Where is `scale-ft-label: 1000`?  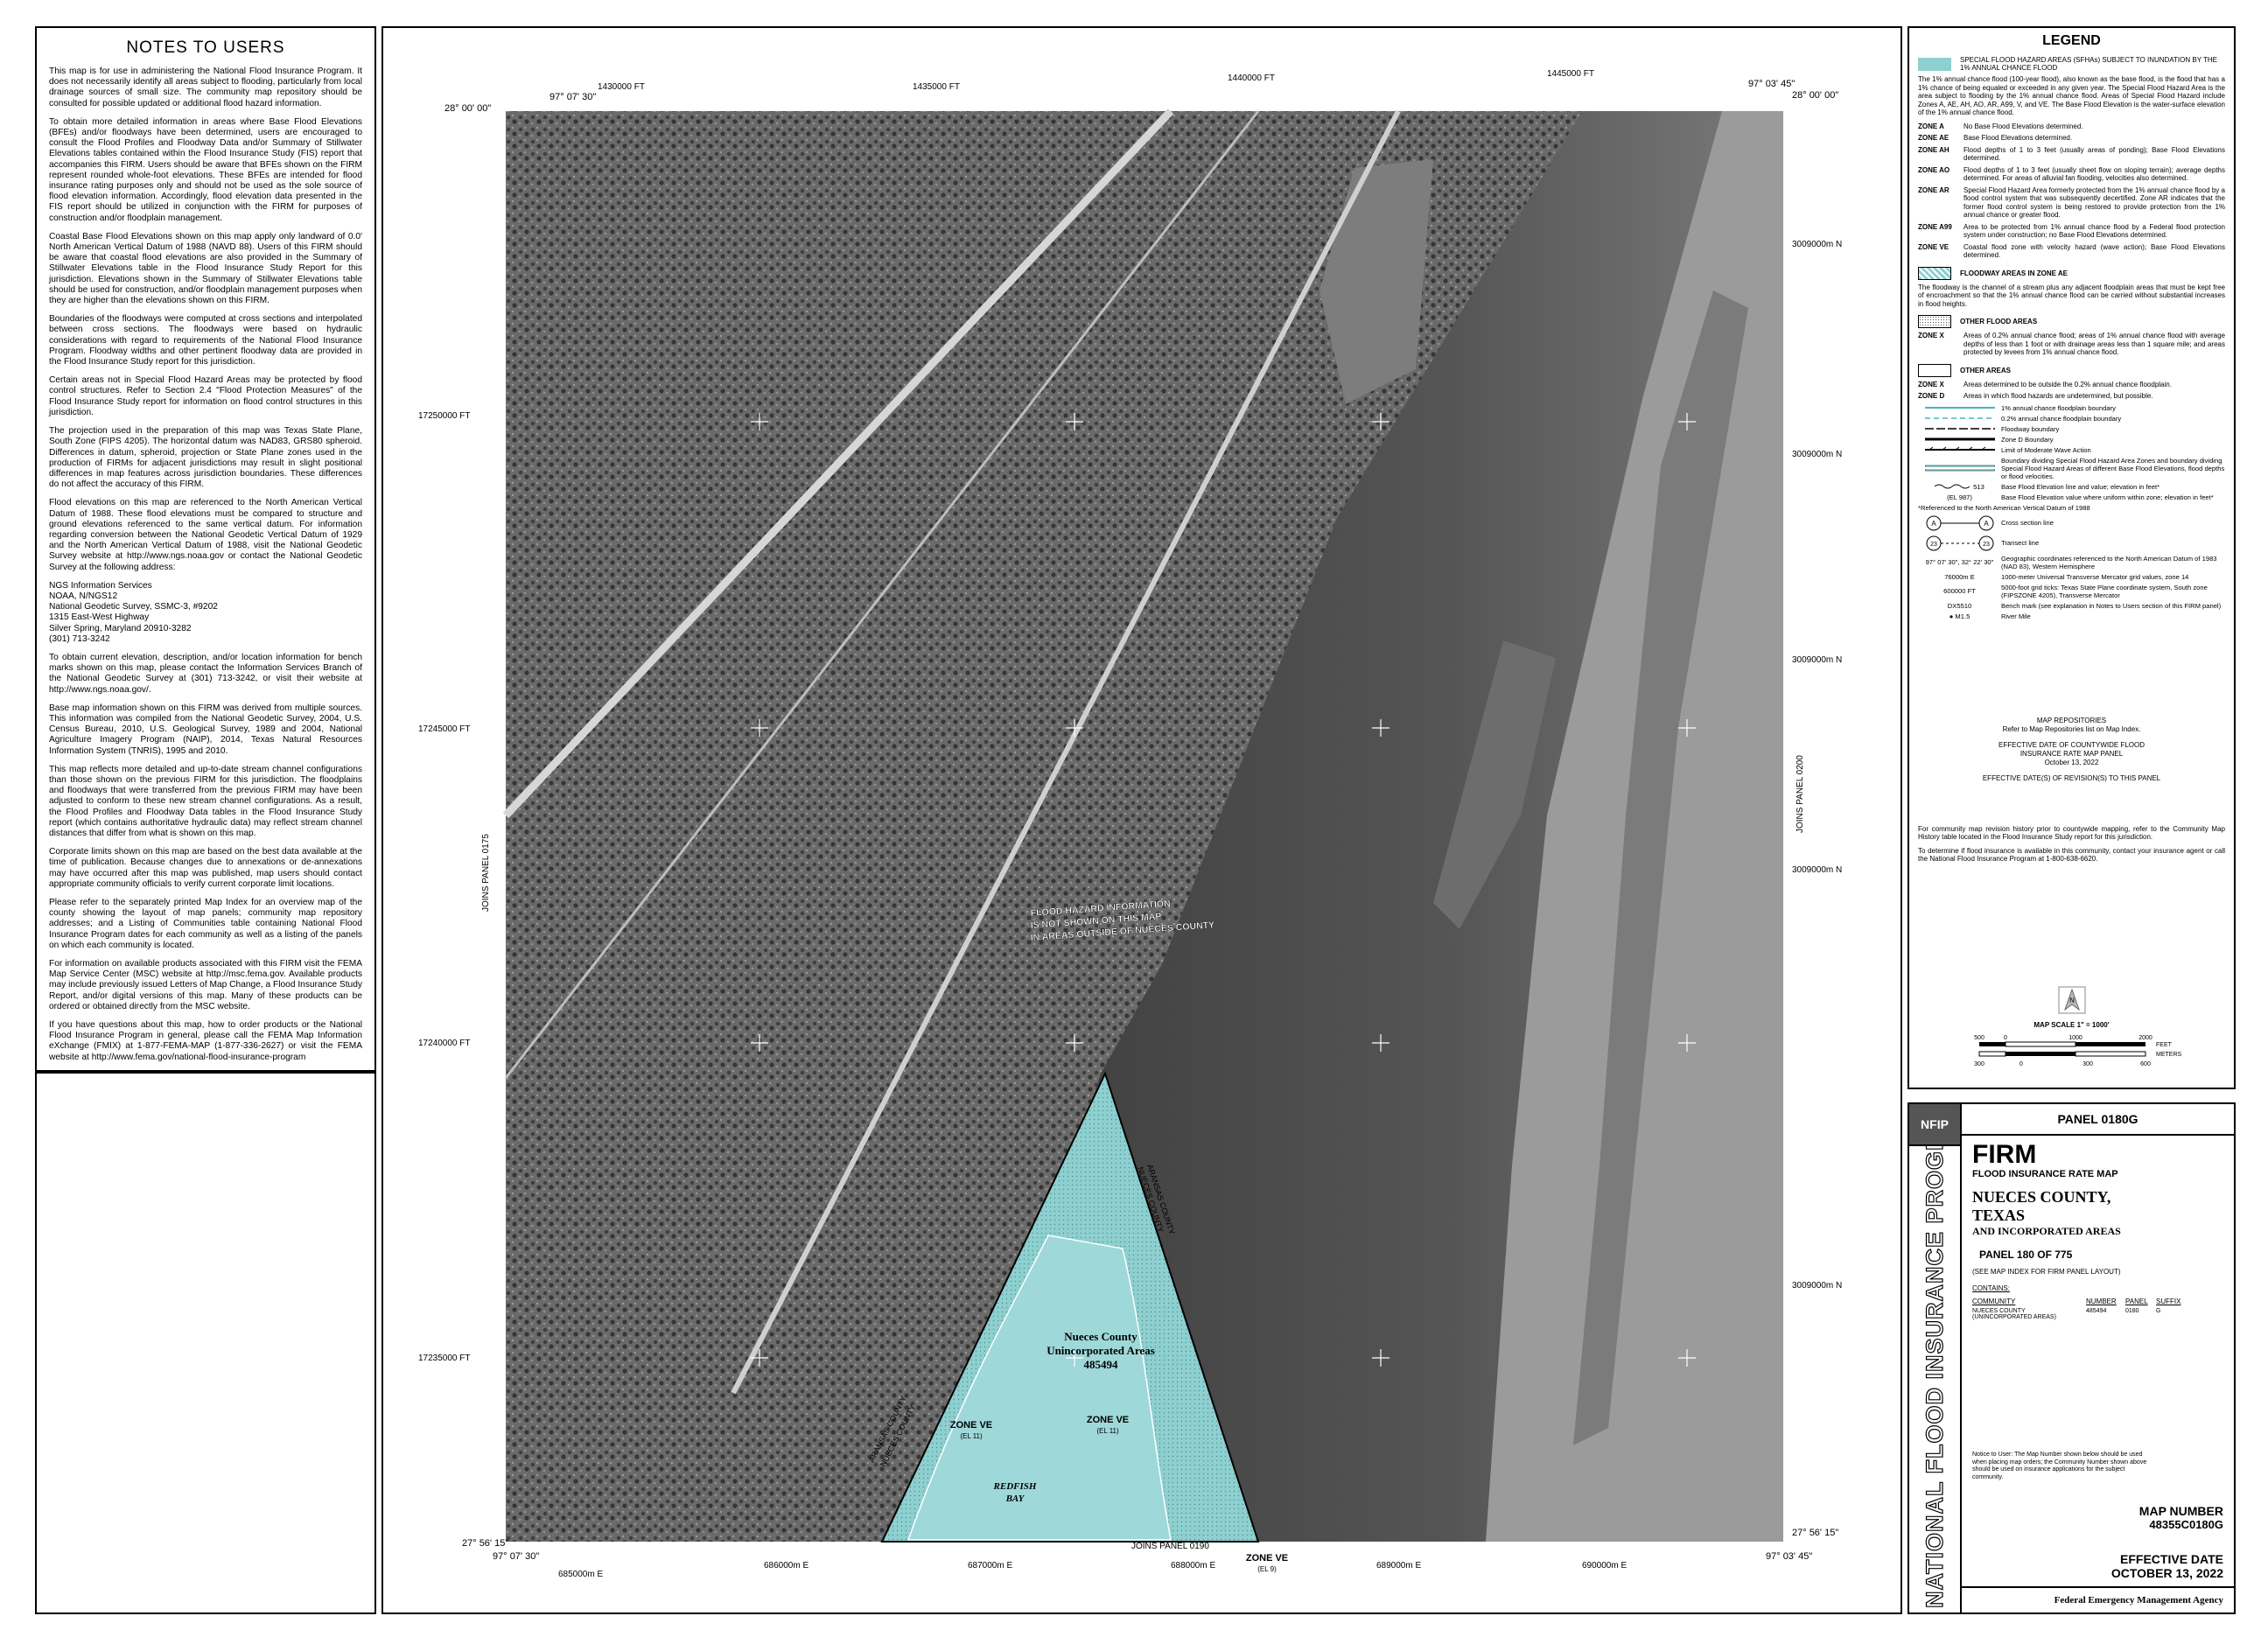 scale-ft-label: 1000 is located at coordinates (2075, 1038).